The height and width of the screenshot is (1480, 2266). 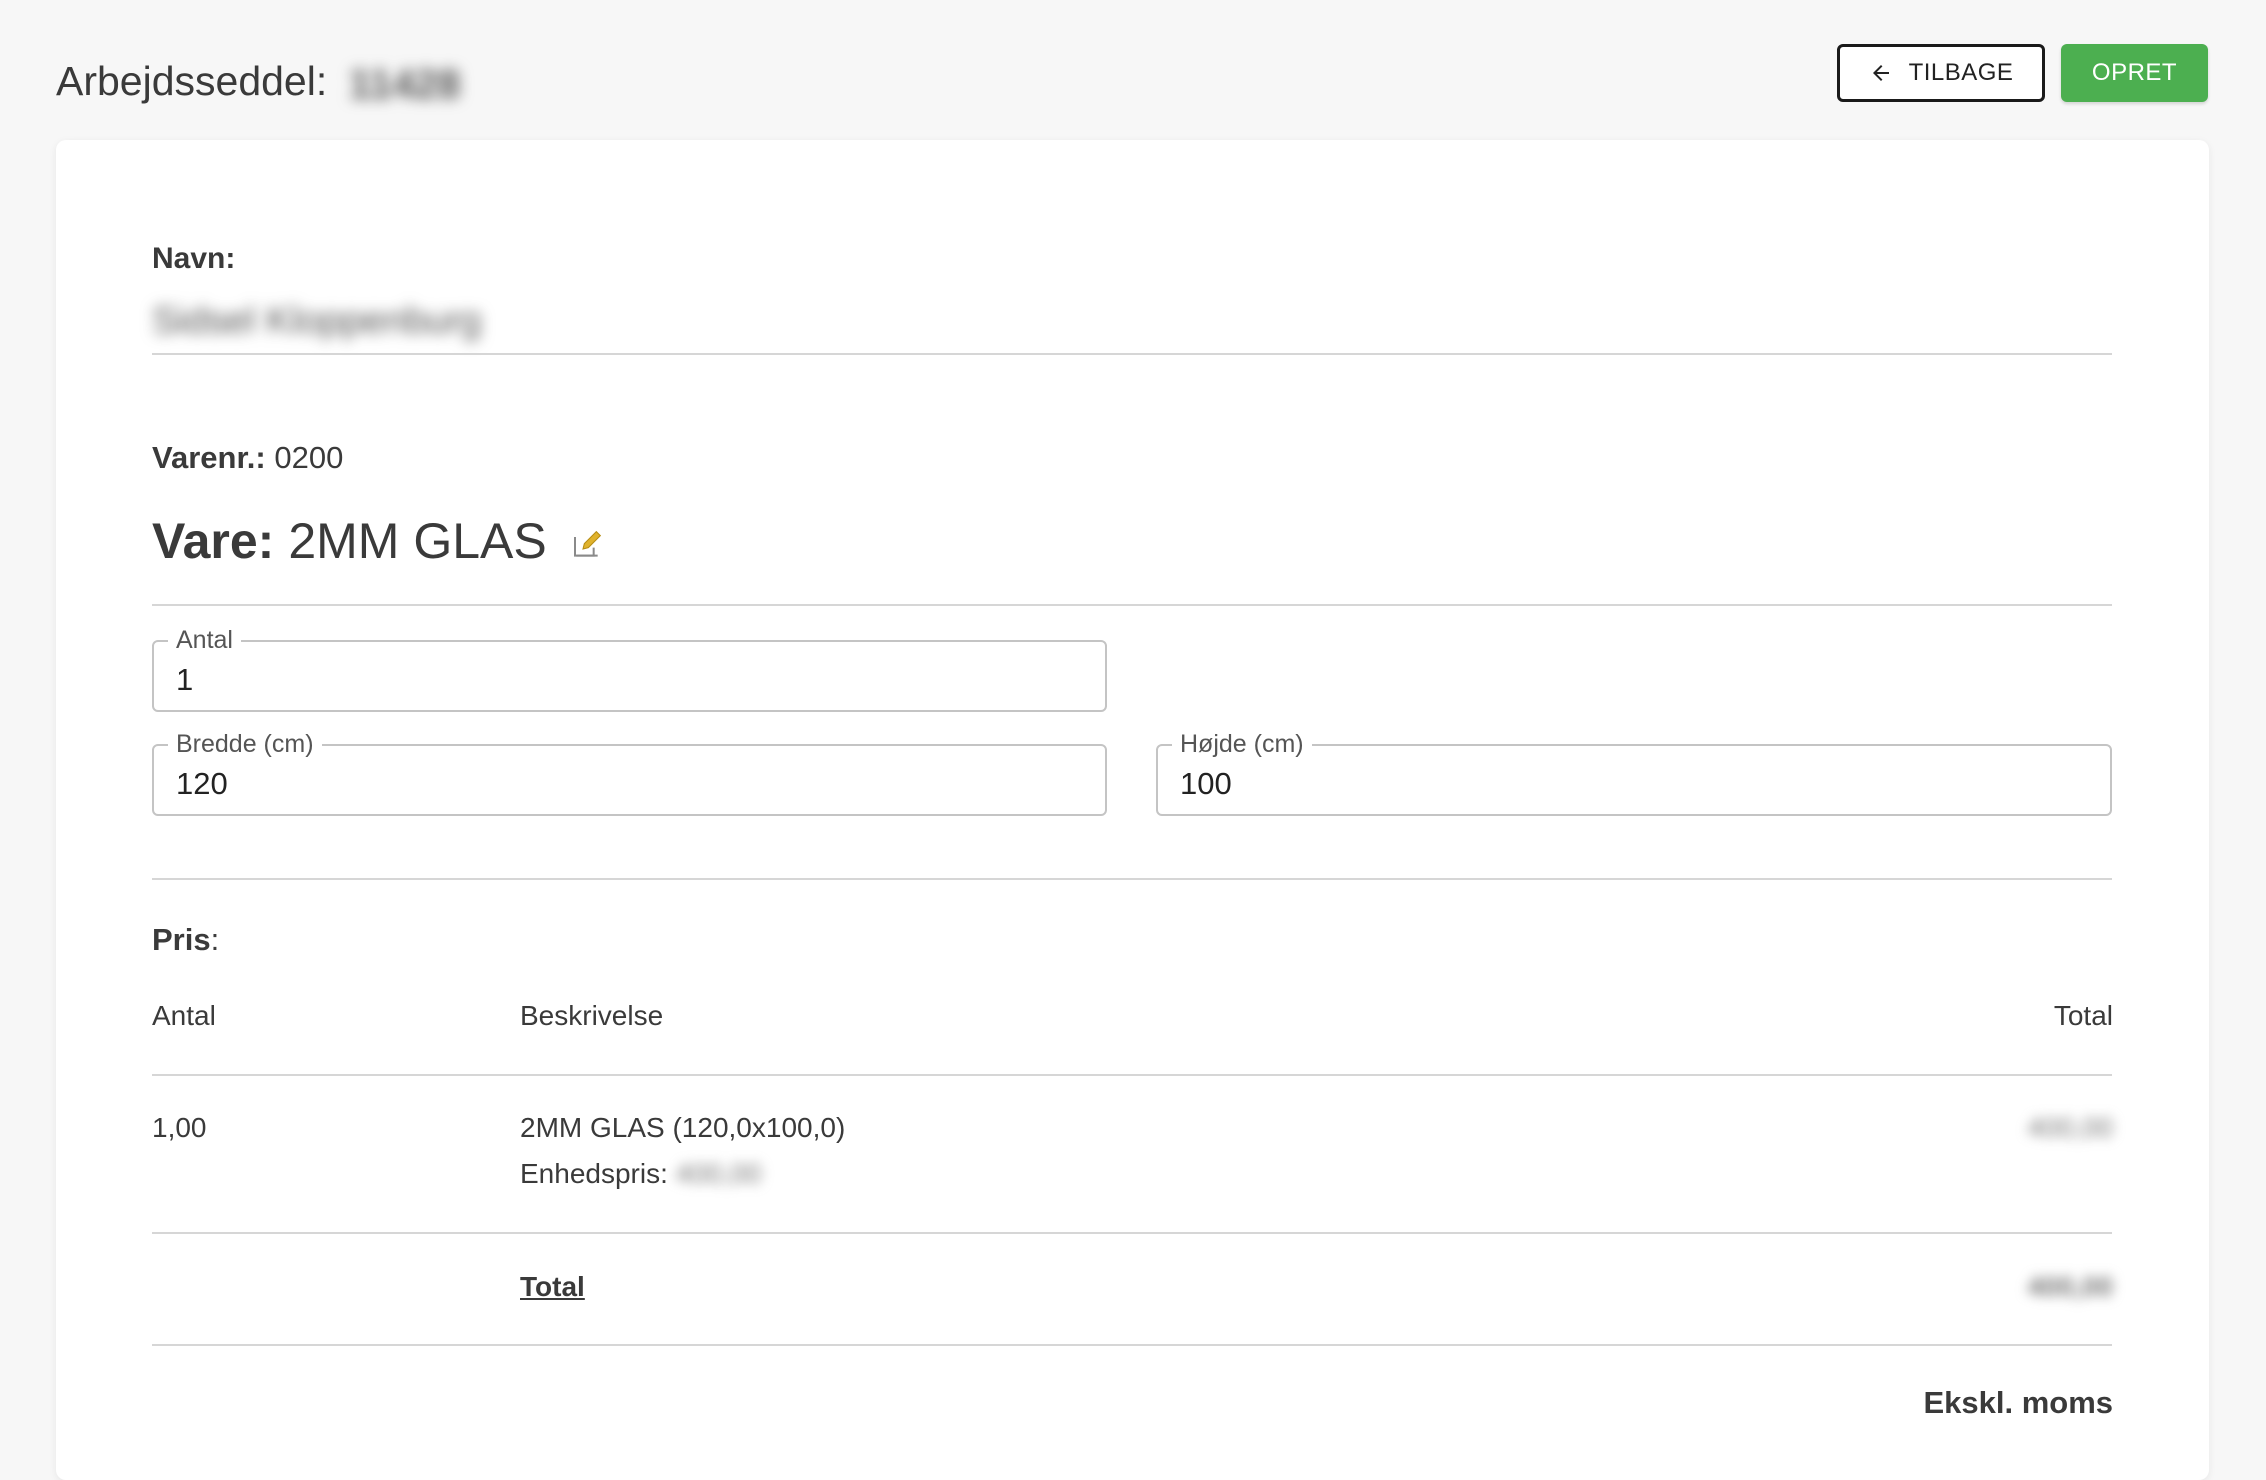 I want to click on back-button-label: TILBAGE, so click(x=1961, y=72).